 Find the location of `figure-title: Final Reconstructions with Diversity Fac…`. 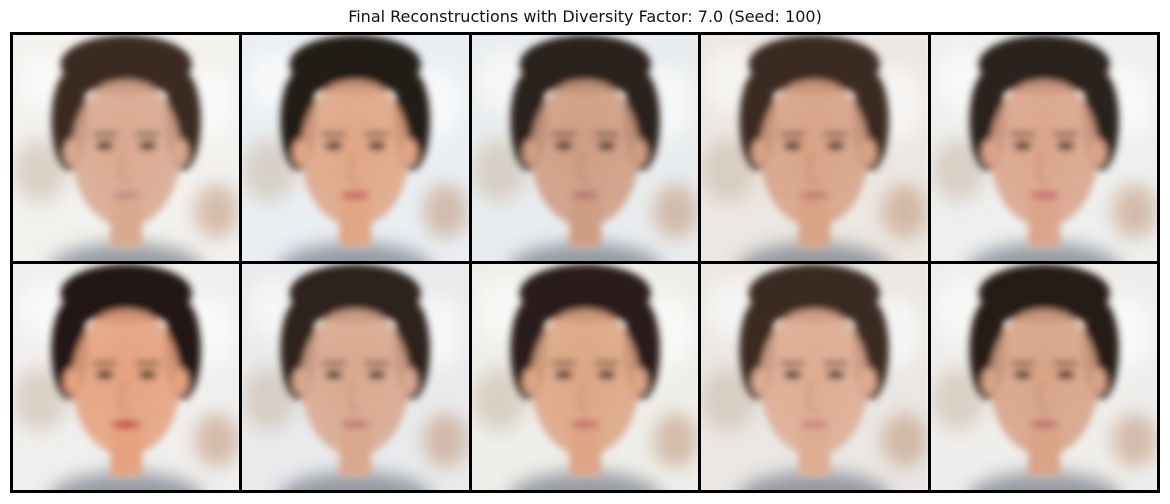

figure-title: Final Reconstructions with Diversity Fac… is located at coordinates (585, 16).